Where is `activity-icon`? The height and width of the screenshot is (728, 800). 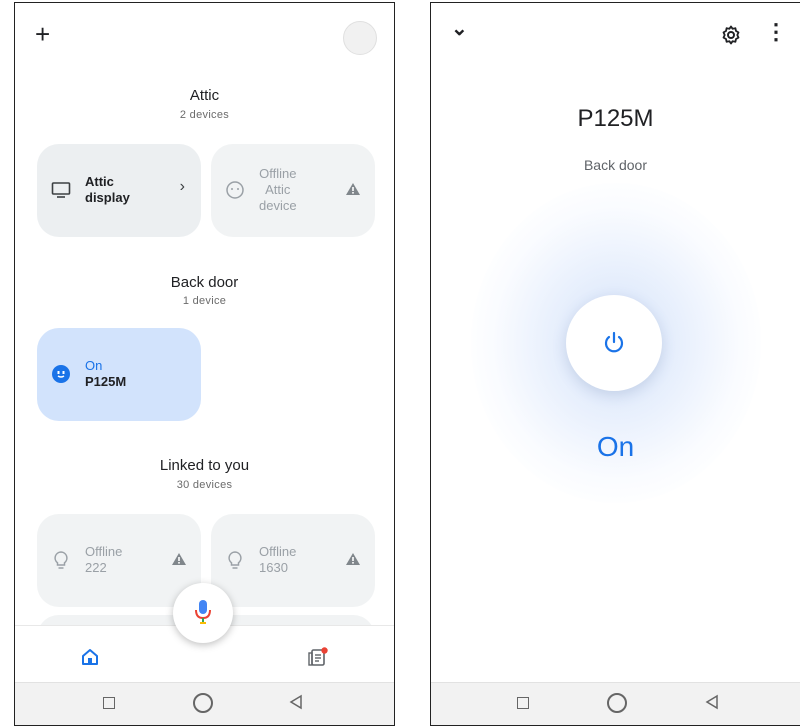
activity-icon is located at coordinates (318, 657).